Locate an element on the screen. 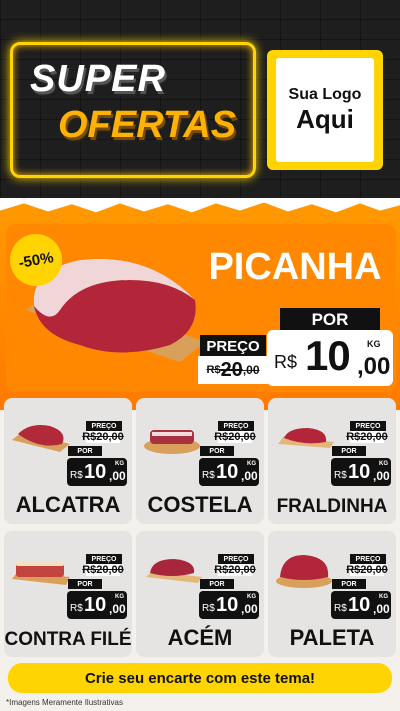 The image size is (400, 711). footnote: *Imagens Meramente Ilustrativas is located at coordinates (64, 702).